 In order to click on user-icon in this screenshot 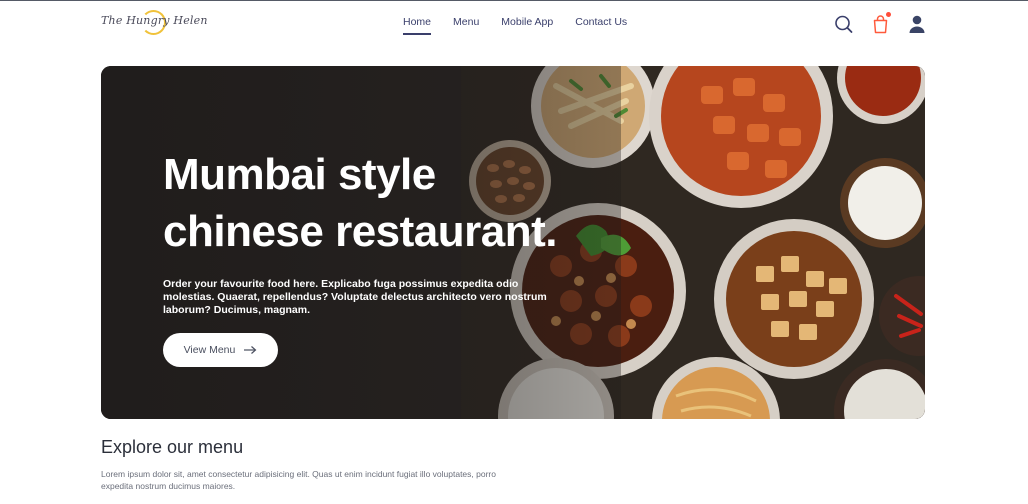, I will do `click(917, 24)`.